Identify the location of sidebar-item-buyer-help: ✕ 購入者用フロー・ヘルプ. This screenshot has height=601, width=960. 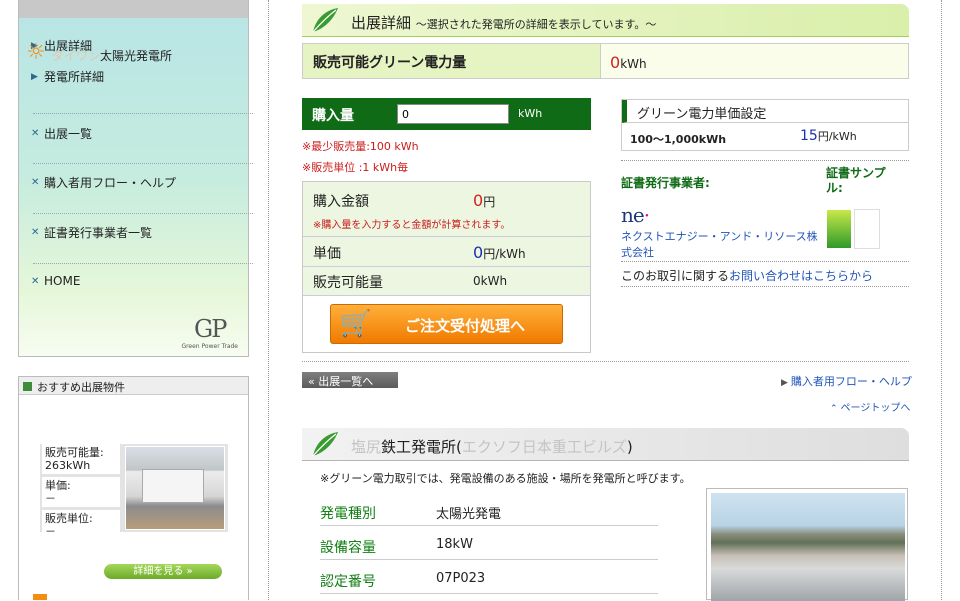
(103, 182).